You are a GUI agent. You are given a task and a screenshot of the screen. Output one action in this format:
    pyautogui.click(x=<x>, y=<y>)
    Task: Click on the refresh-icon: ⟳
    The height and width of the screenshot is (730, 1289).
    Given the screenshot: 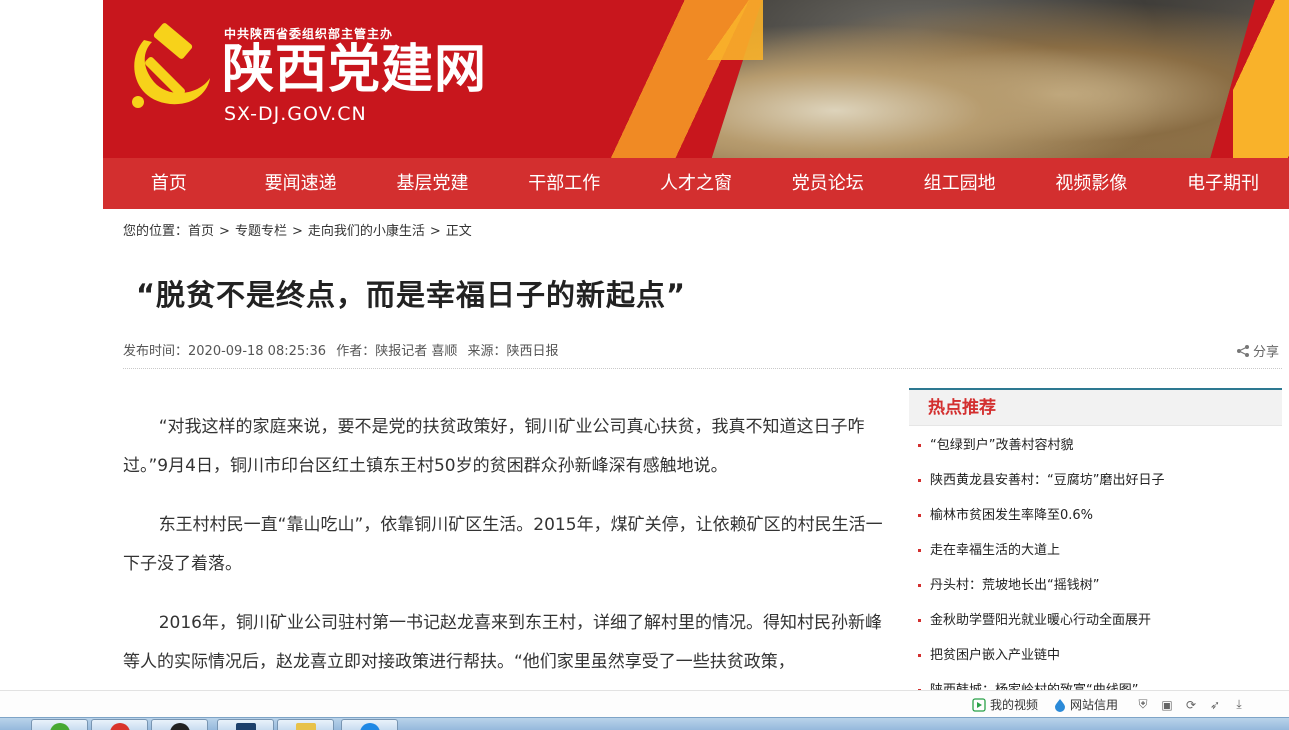 What is the action you would take?
    pyautogui.click(x=1191, y=705)
    